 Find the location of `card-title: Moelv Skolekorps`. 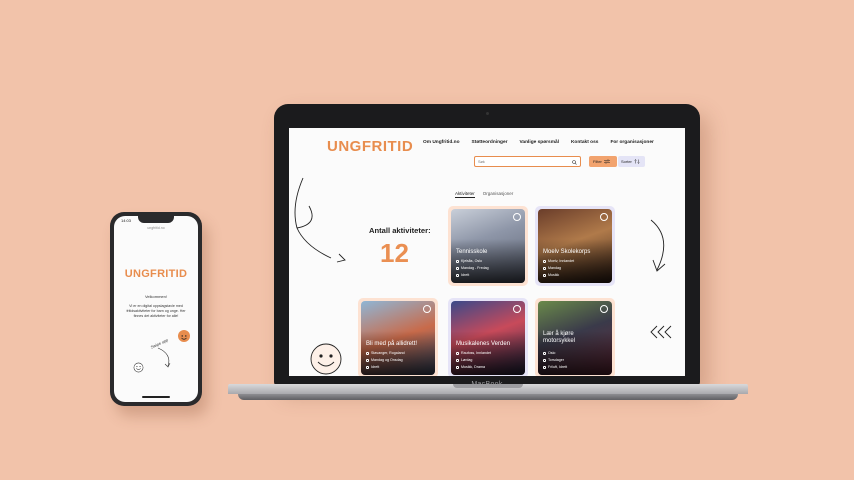

card-title: Moelv Skolekorps is located at coordinates (567, 252).